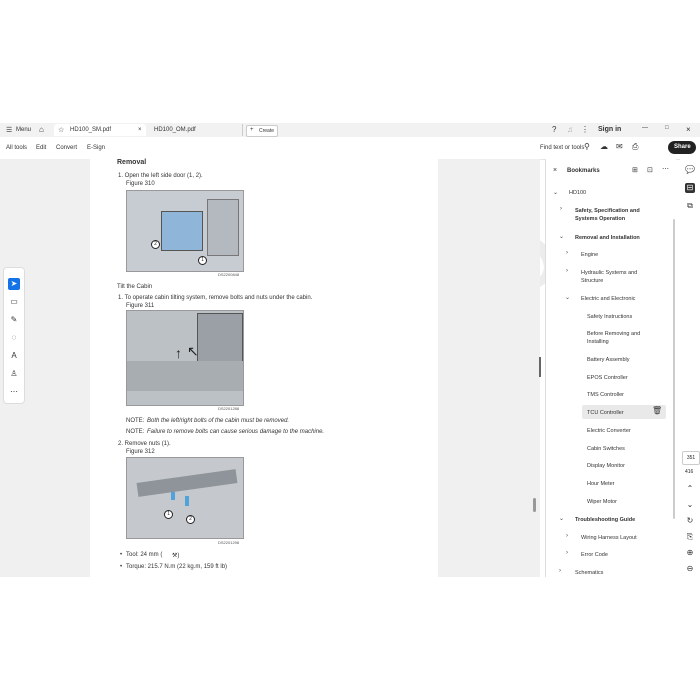 The width and height of the screenshot is (700, 700). Describe the element at coordinates (41, 129) in the screenshot. I see `home-icon: ⌂` at that location.